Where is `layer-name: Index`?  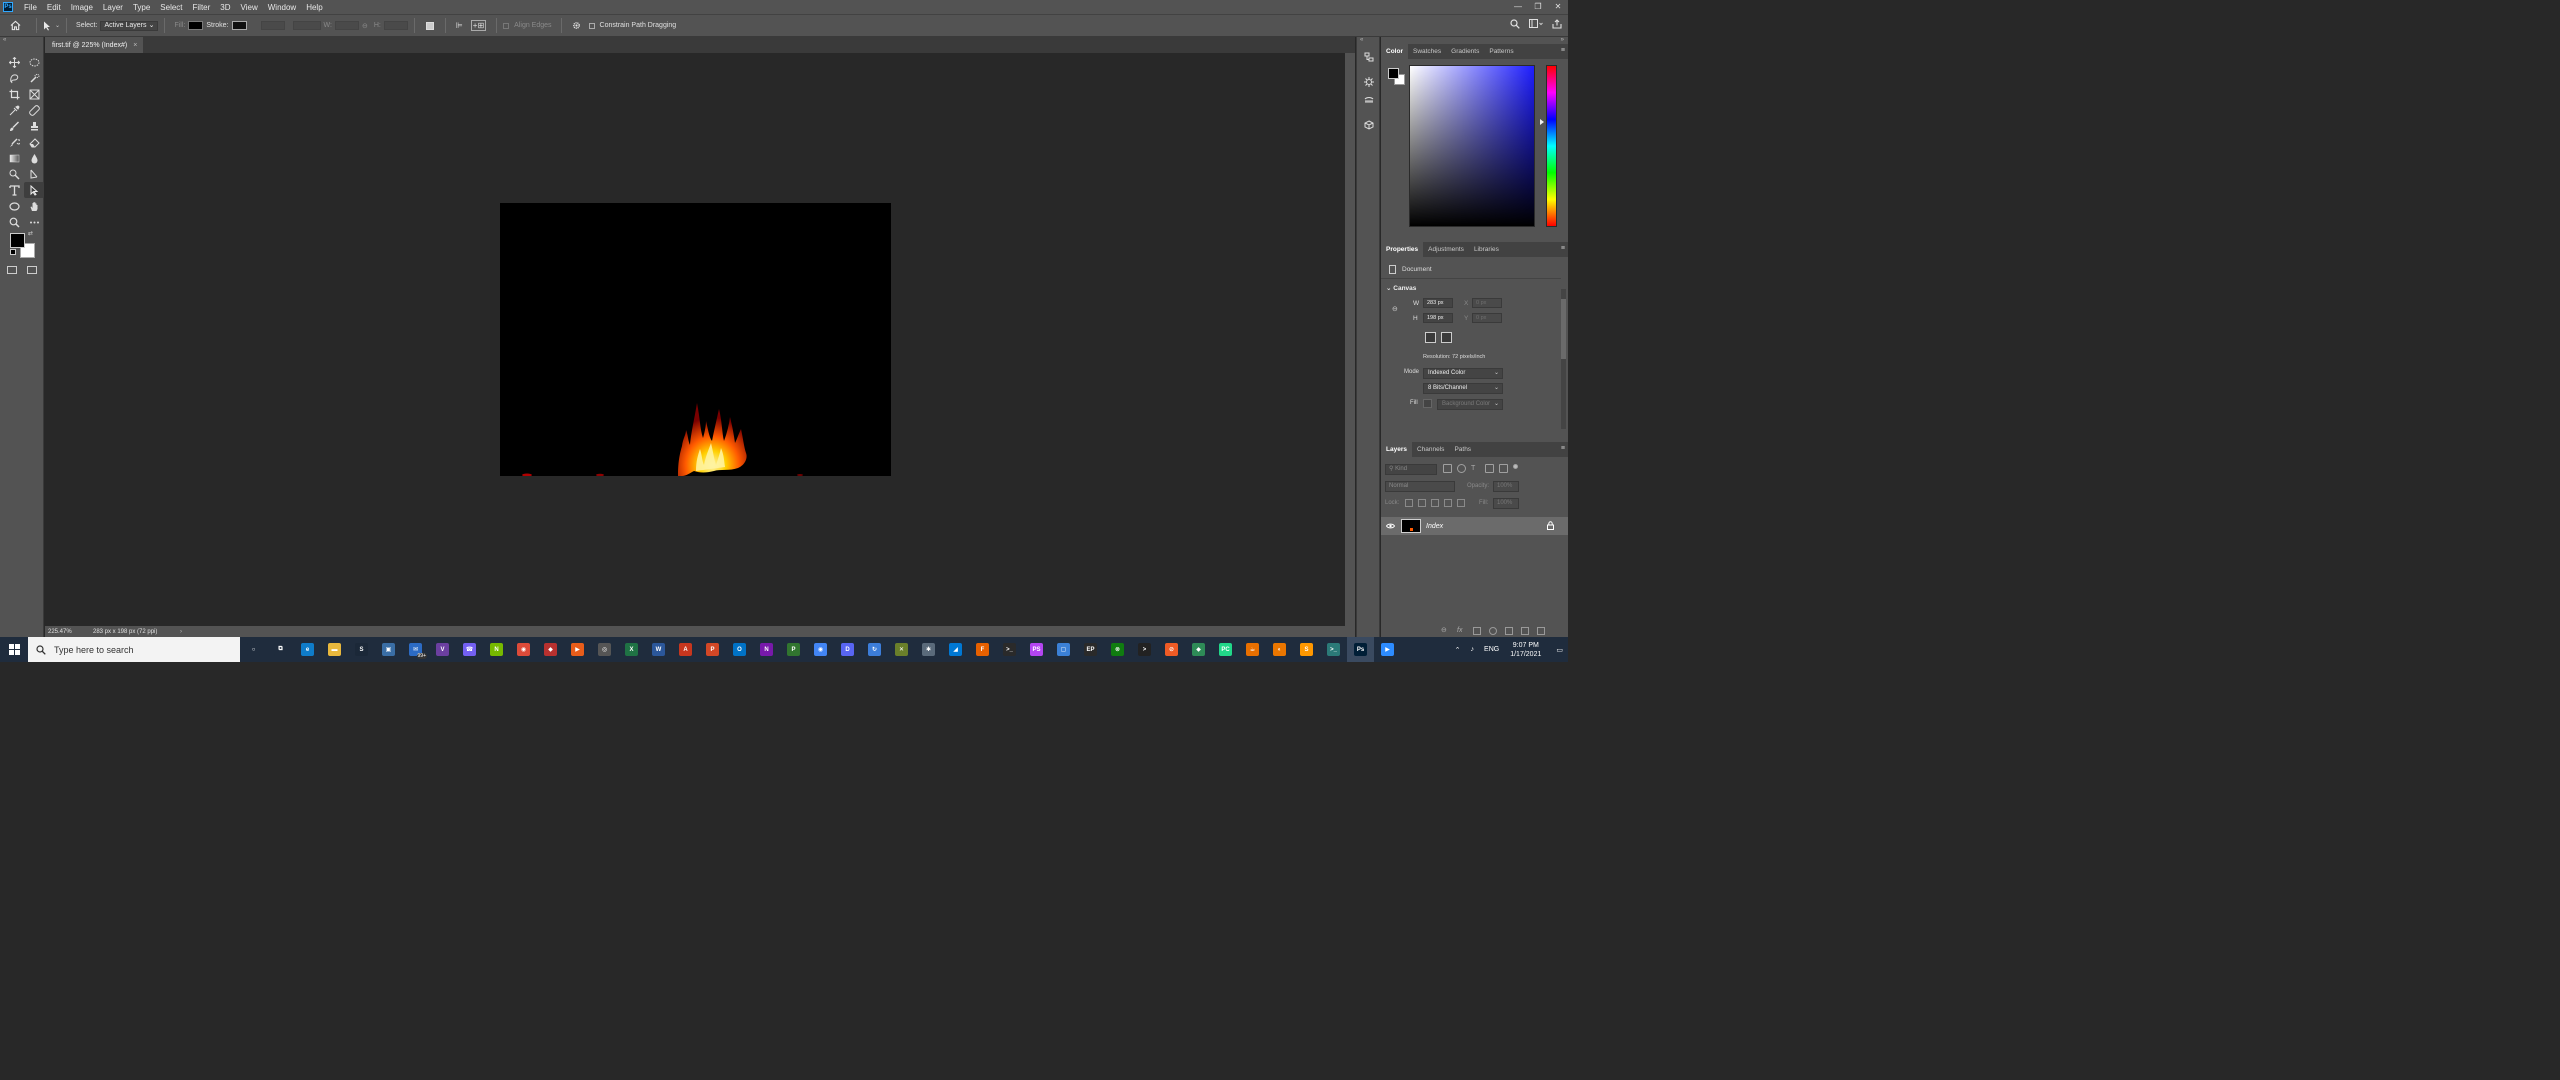
layer-name: Index is located at coordinates (1434, 526).